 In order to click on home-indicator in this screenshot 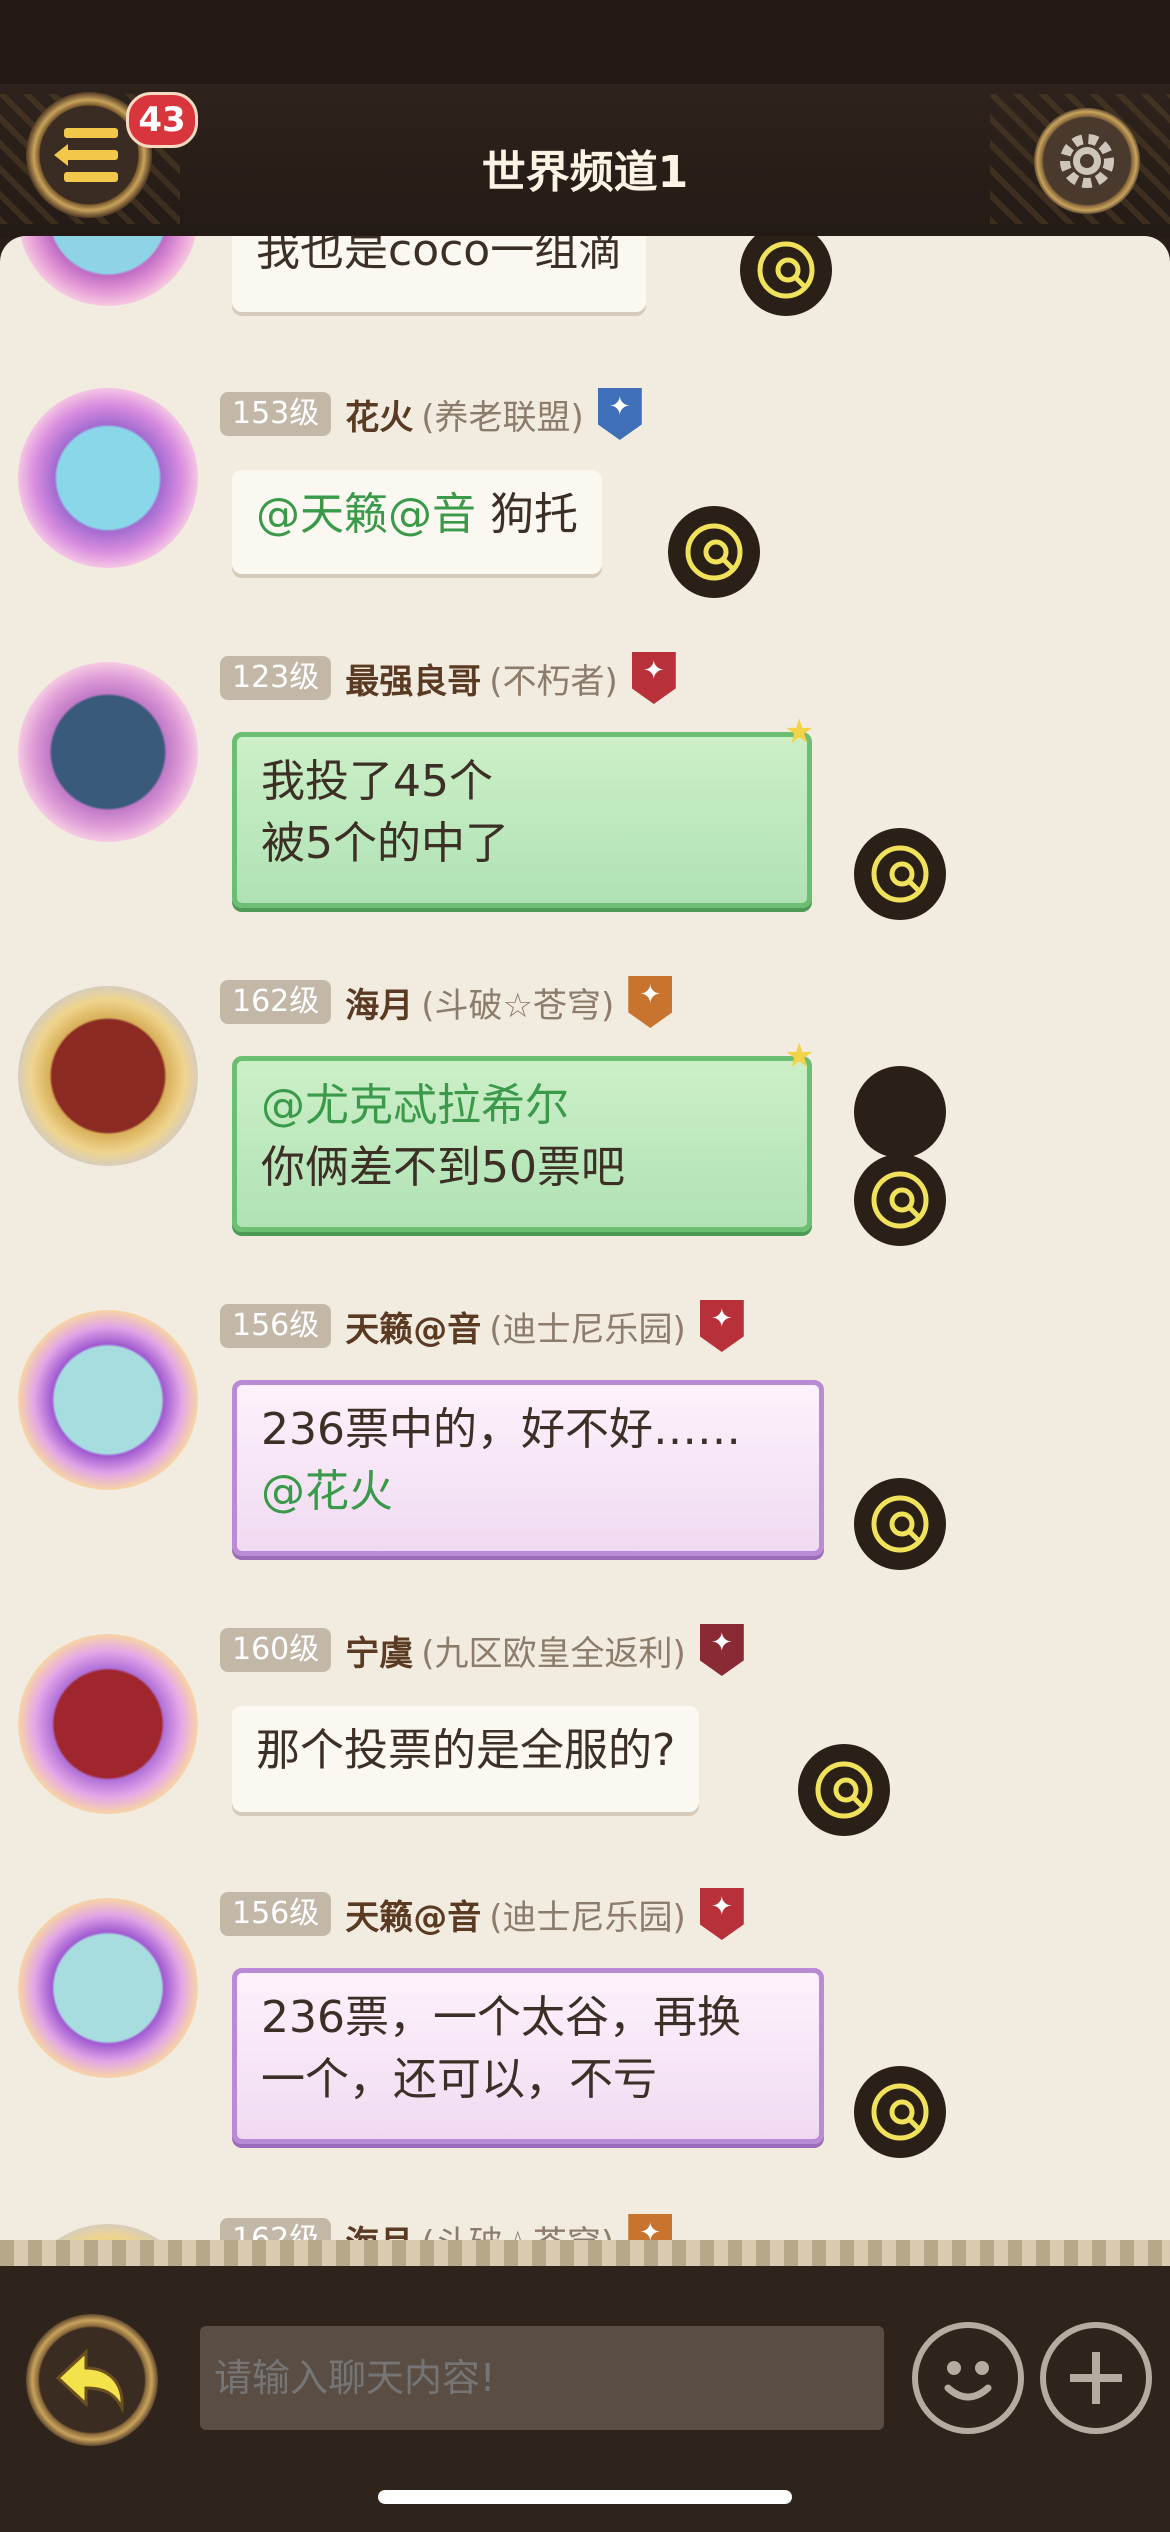, I will do `click(585, 2497)`.